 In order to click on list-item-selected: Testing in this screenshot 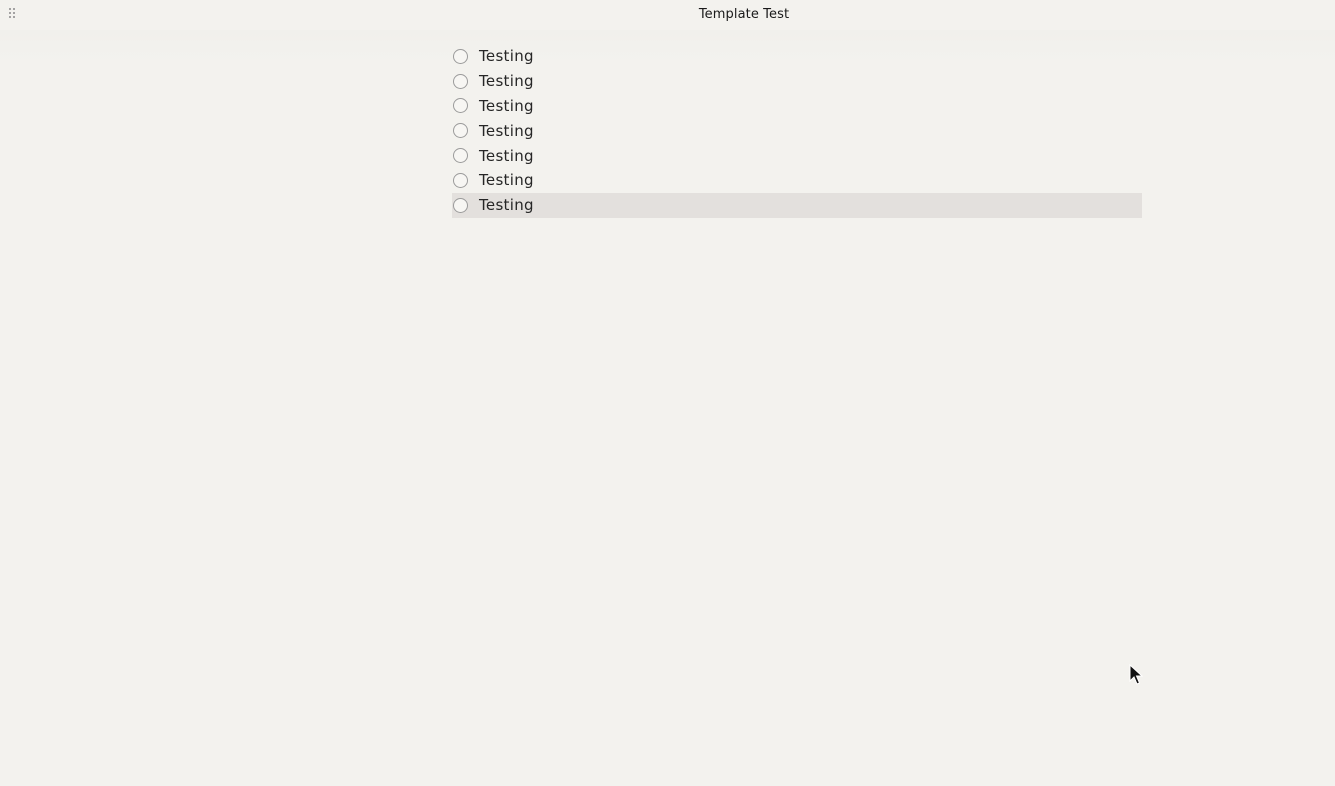, I will do `click(797, 205)`.